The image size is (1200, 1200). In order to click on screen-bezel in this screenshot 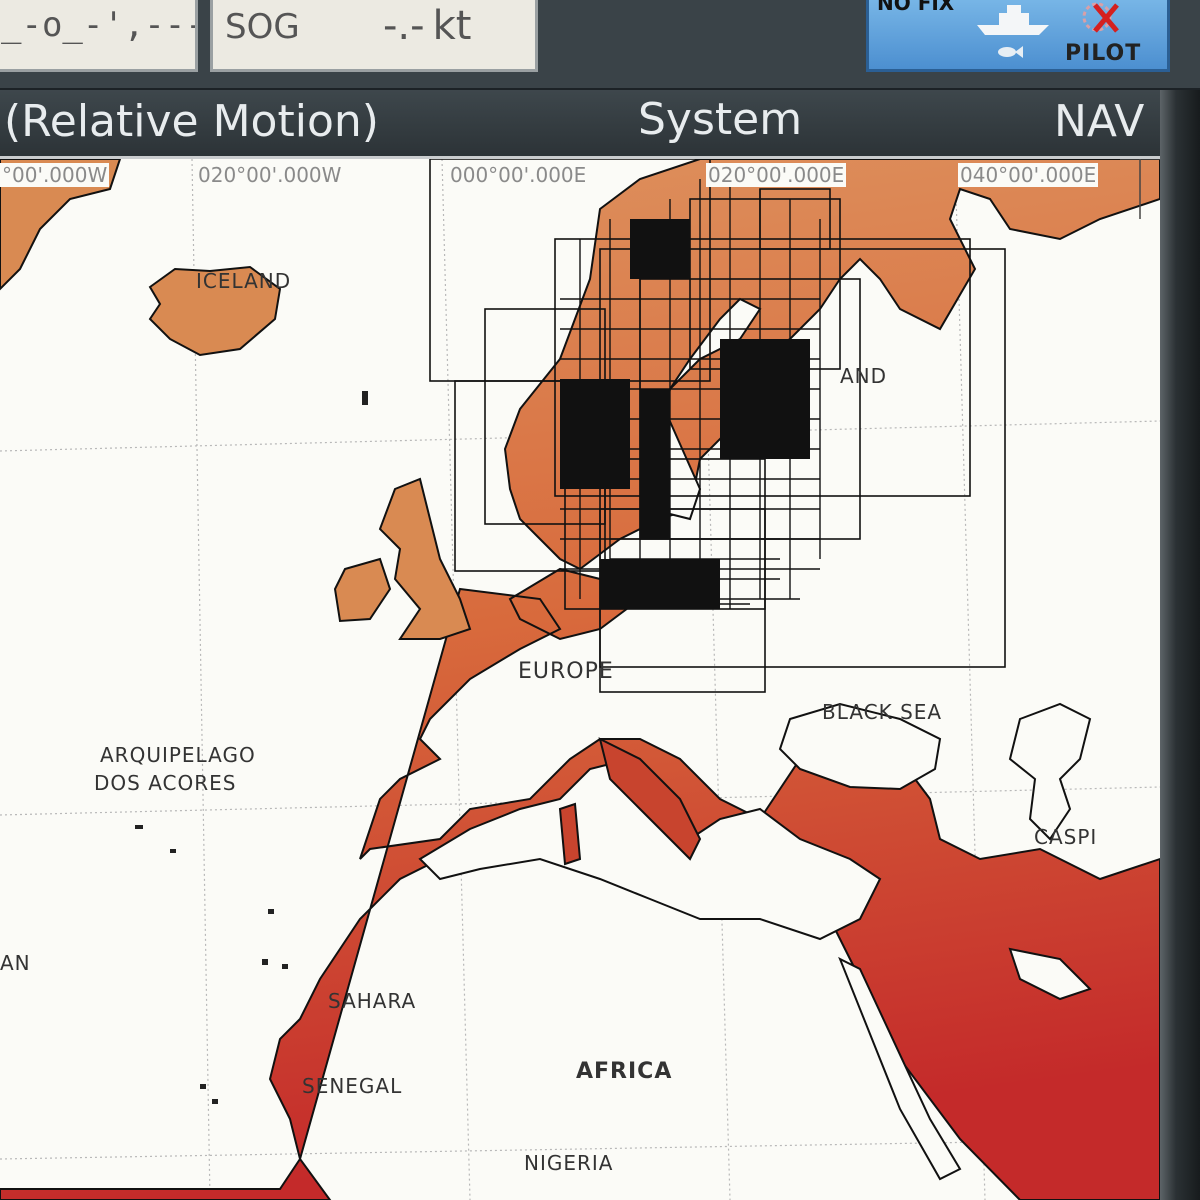, I will do `click(1180, 645)`.